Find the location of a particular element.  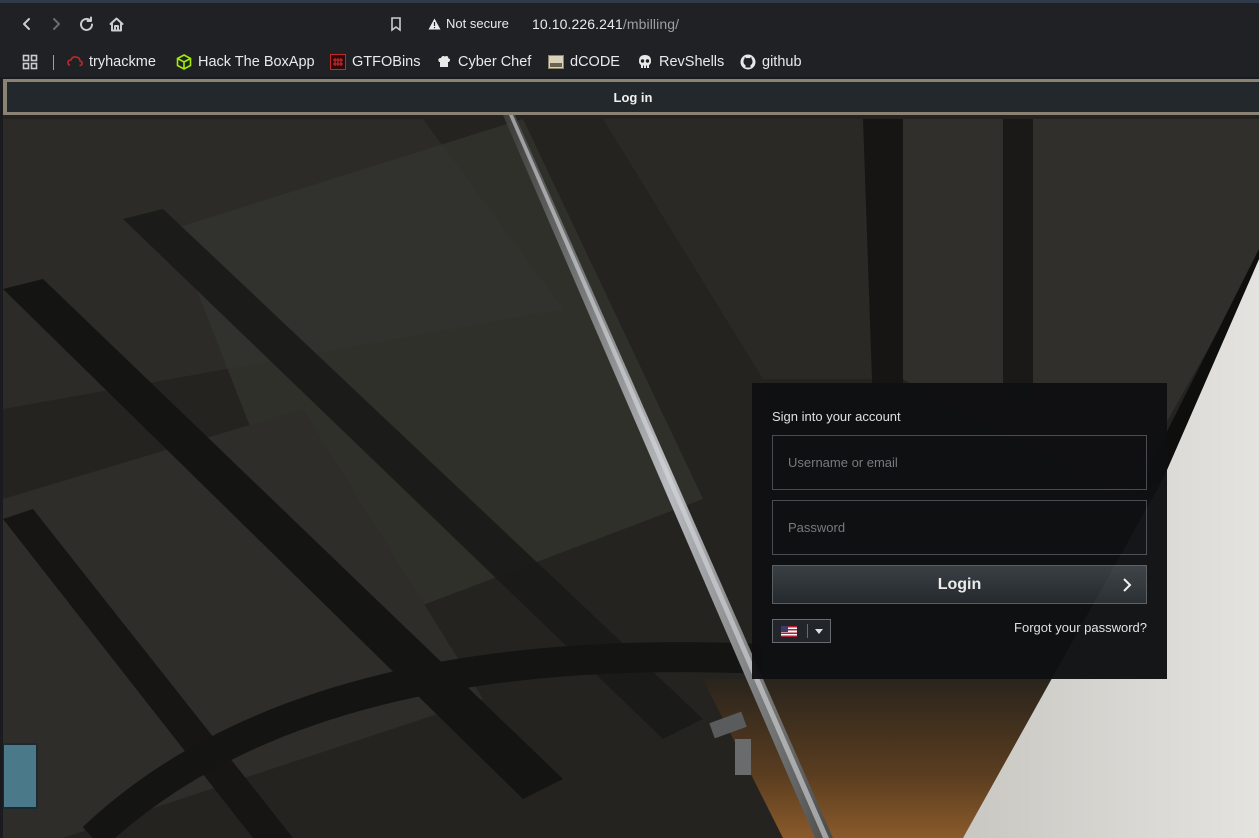

login-button: Login is located at coordinates (959, 584).